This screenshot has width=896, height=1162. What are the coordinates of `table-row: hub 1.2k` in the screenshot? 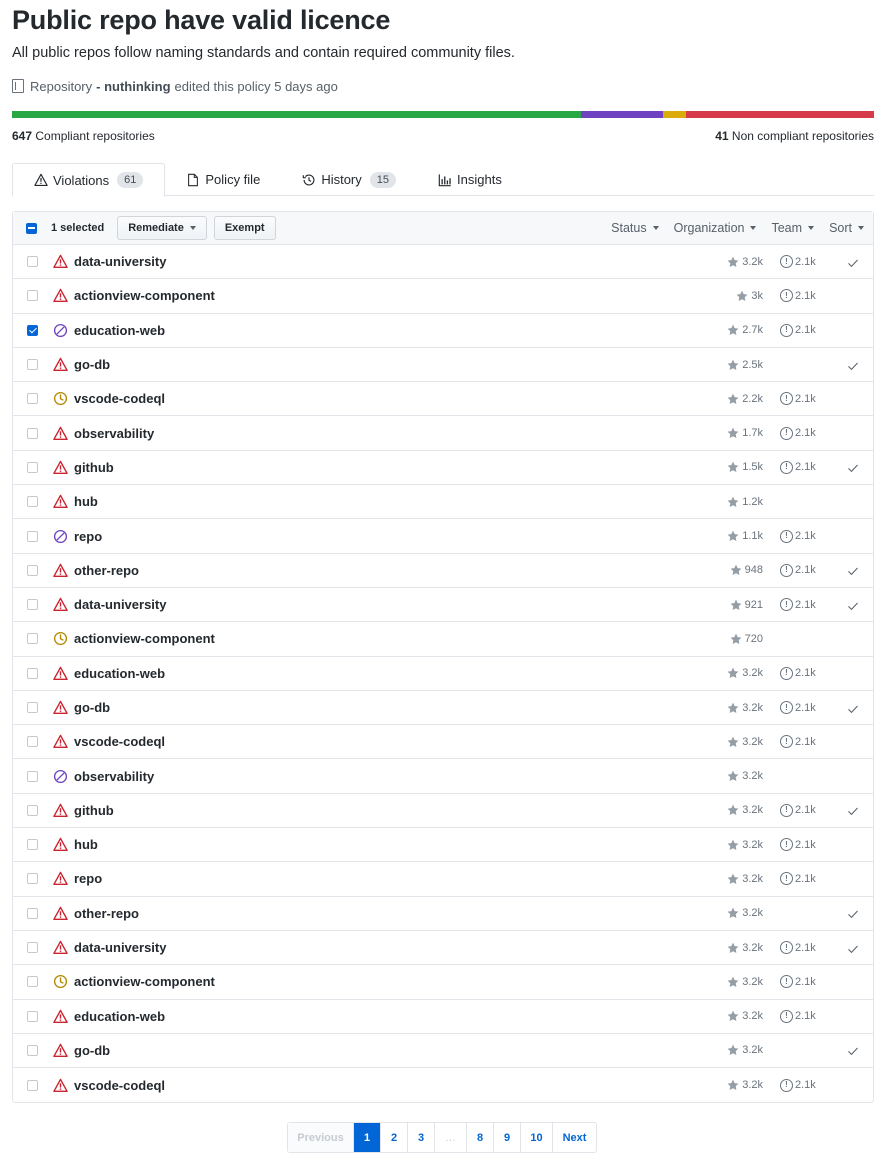 It's located at (443, 502).